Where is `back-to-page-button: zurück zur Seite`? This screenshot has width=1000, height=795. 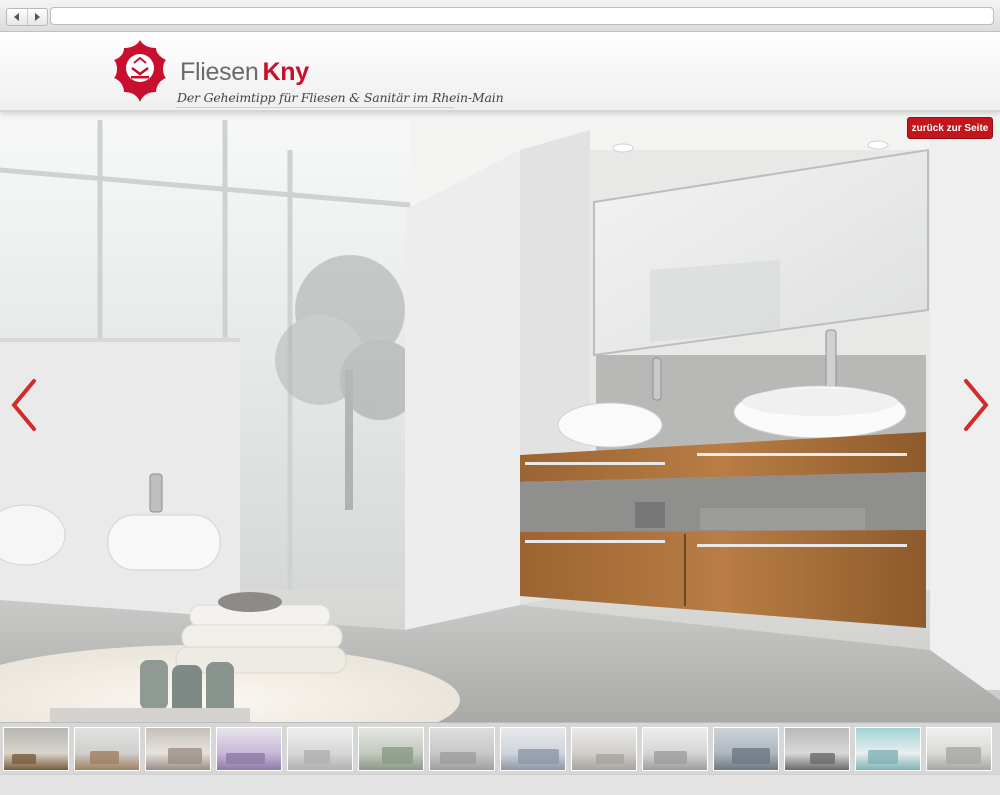 back-to-page-button: zurück zur Seite is located at coordinates (950, 128).